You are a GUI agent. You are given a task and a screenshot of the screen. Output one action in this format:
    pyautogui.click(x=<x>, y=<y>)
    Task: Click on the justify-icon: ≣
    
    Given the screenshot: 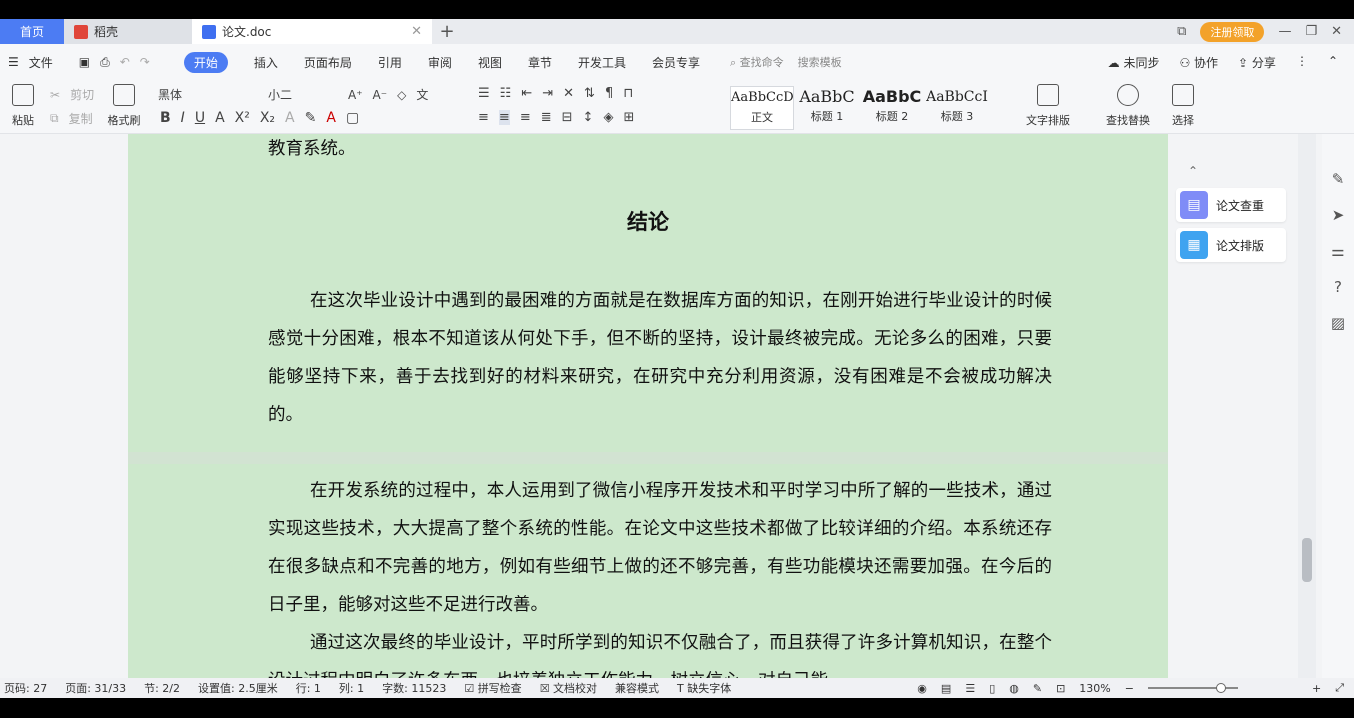 What is the action you would take?
    pyautogui.click(x=546, y=117)
    